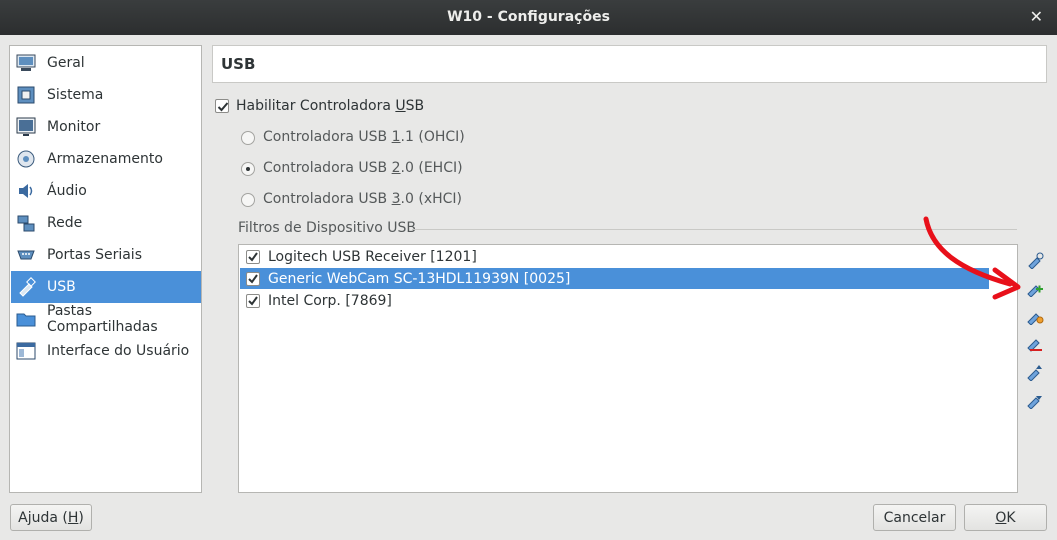 The width and height of the screenshot is (1057, 540). What do you see at coordinates (26, 95) in the screenshot?
I see `chip-icon` at bounding box center [26, 95].